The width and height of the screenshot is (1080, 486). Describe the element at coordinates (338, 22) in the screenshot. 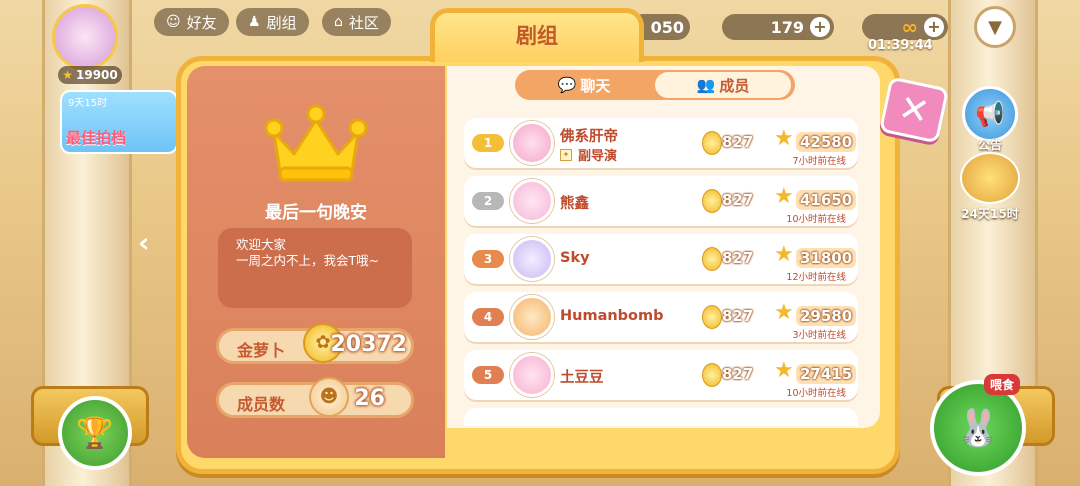

I see `home-icon: ⌂` at that location.